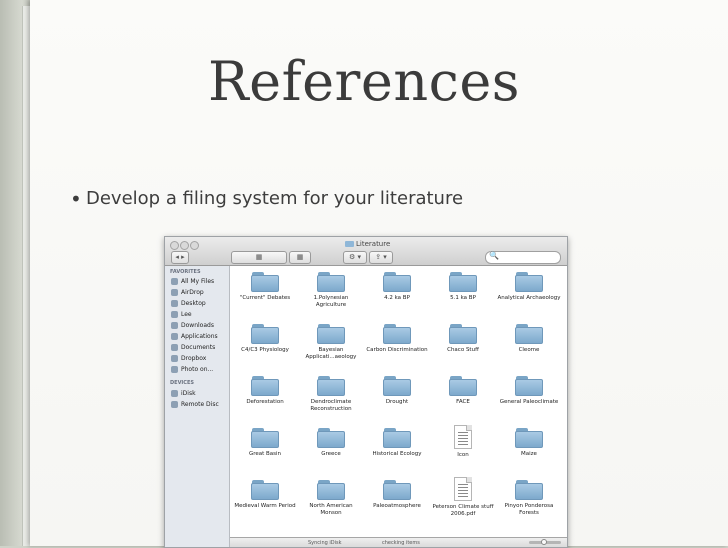  Describe the element at coordinates (463, 510) in the screenshot. I see `item-label: Peterson Climate stuff 2006.pdf` at that location.